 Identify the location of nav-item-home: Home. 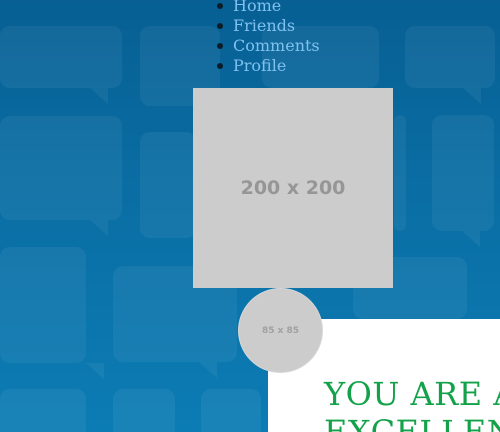
(268, 8).